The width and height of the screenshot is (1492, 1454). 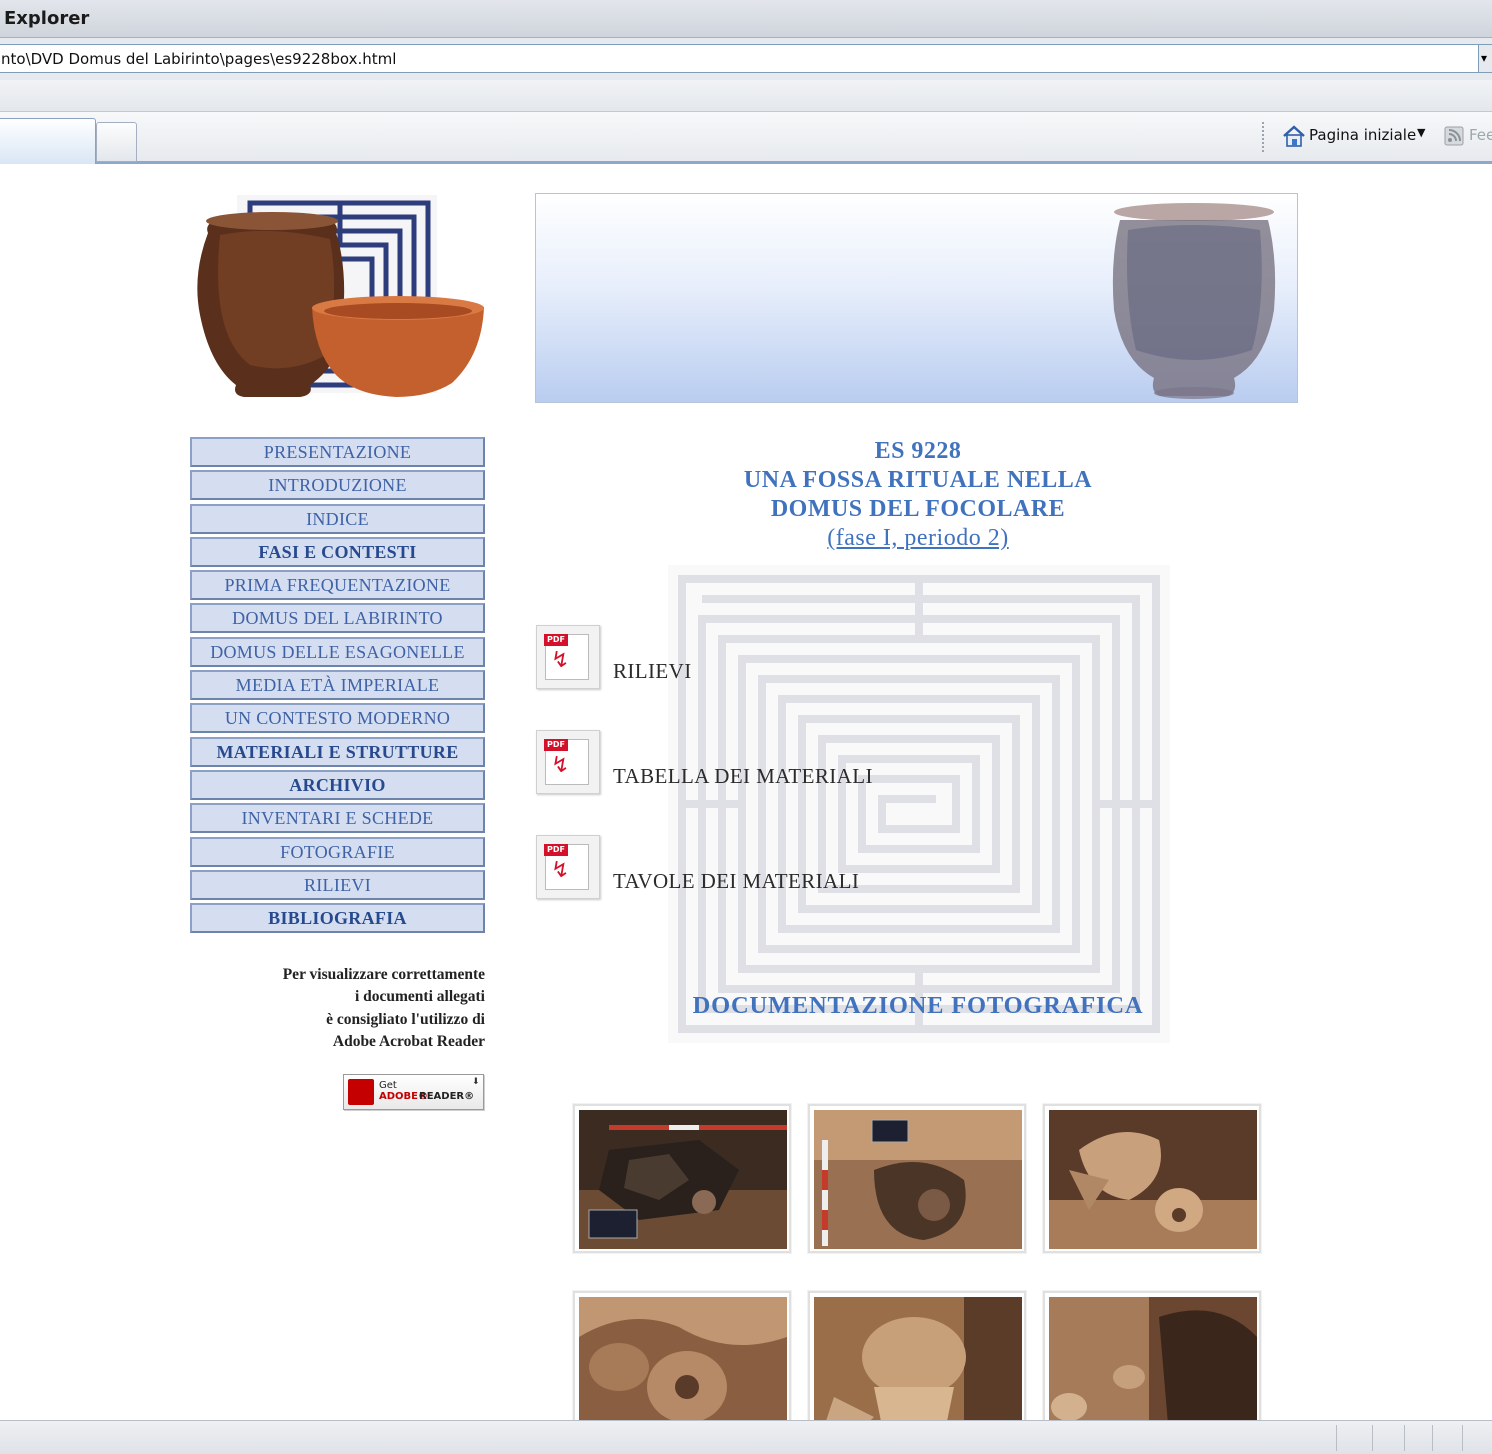 What do you see at coordinates (917, 538) in the screenshot?
I see `phase-link: (fase I, periodo 2)` at bounding box center [917, 538].